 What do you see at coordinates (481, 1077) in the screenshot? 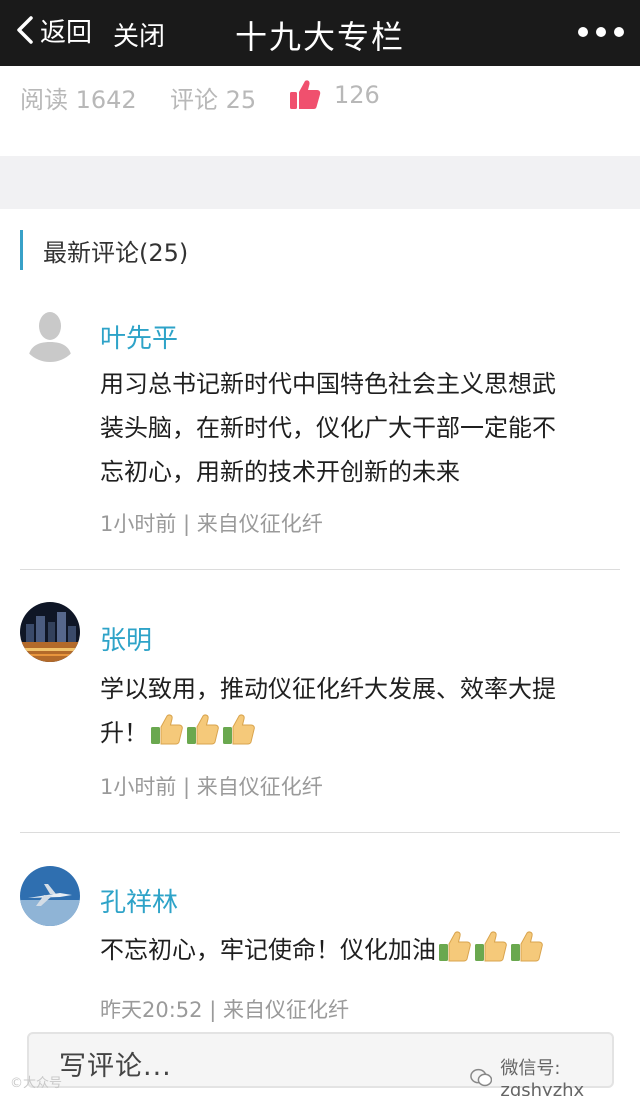
I see `wechat-icon` at bounding box center [481, 1077].